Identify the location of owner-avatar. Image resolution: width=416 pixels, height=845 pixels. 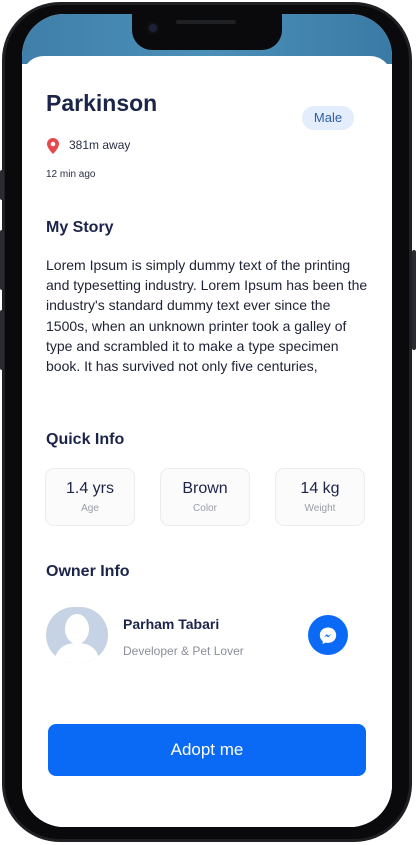
(77, 635).